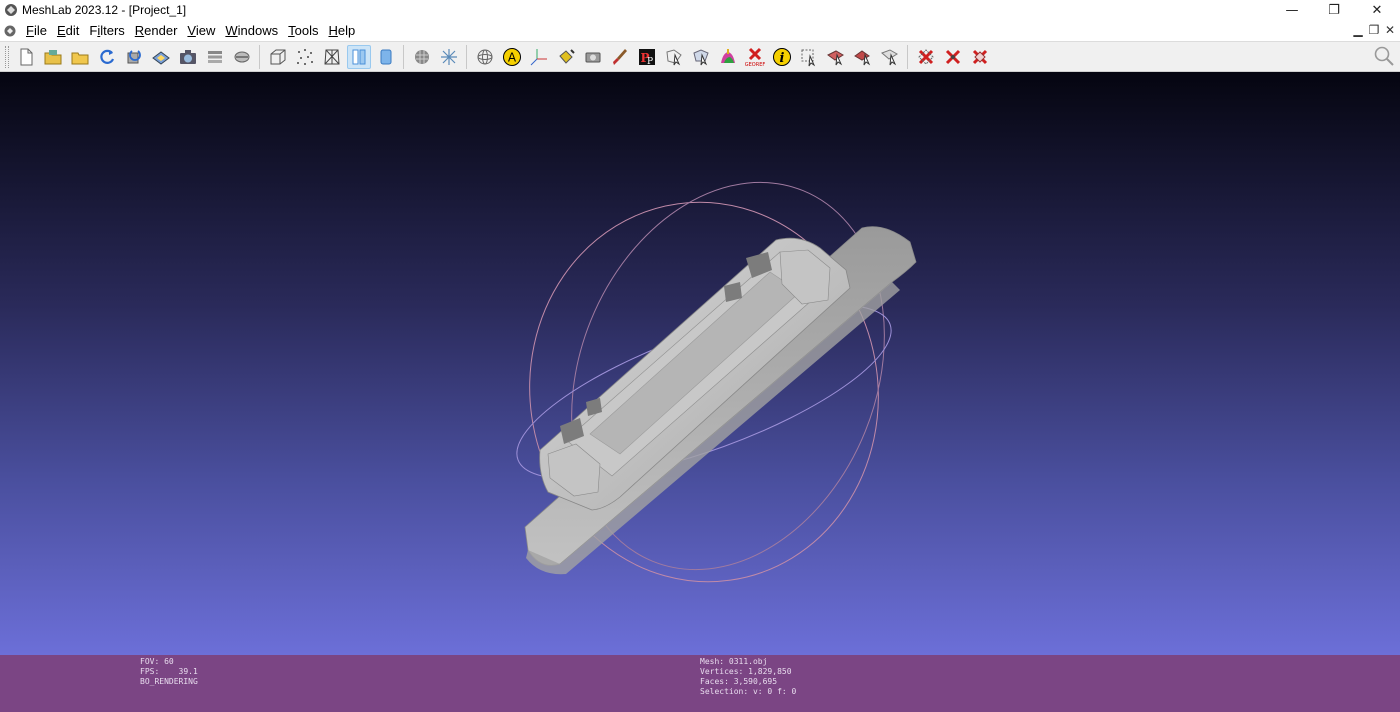  I want to click on open-folder-icon, so click(52, 56).